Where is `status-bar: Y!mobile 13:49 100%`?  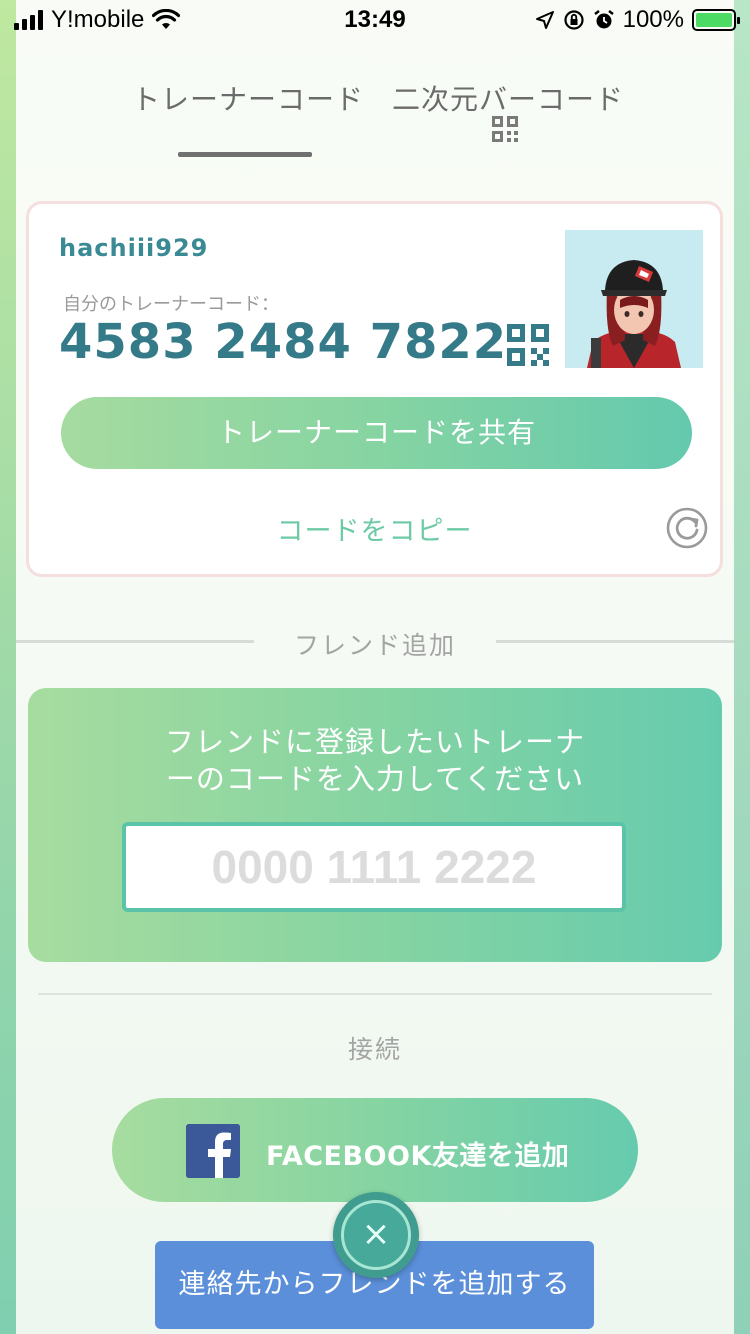 status-bar: Y!mobile 13:49 100% is located at coordinates (375, 20).